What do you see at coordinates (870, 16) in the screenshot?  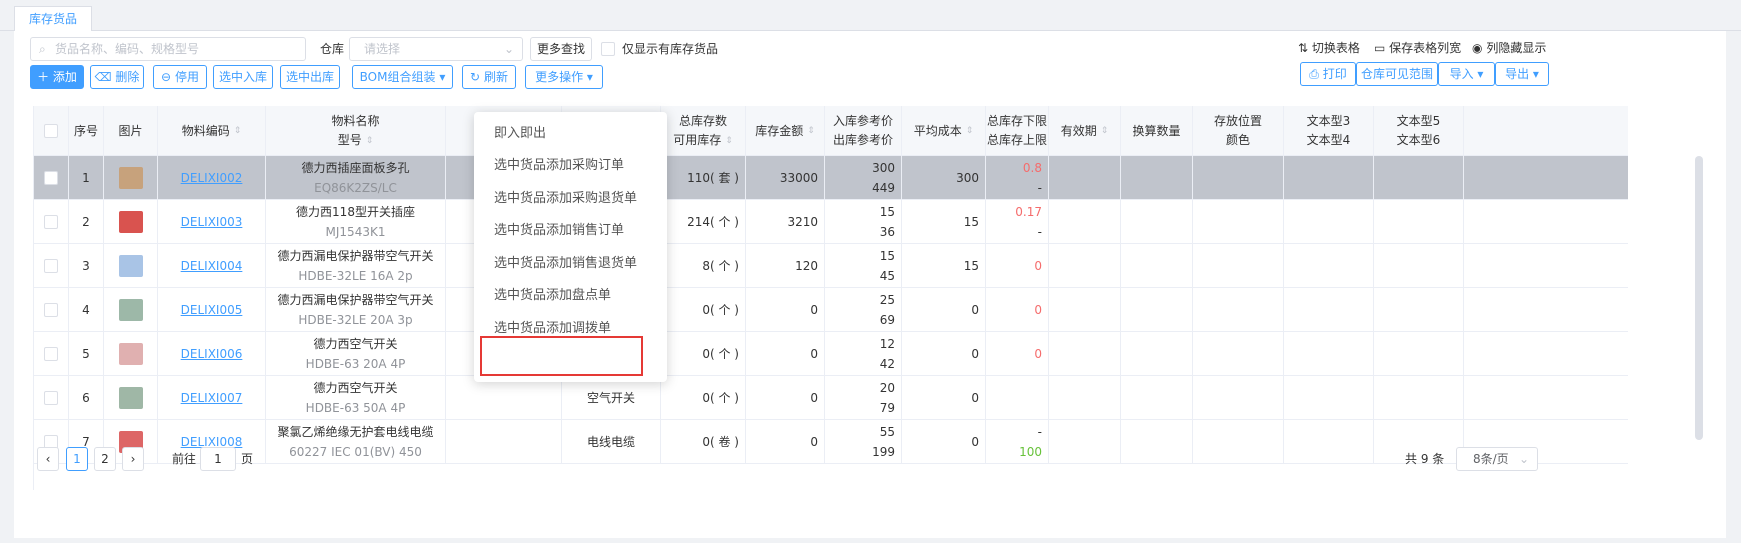 I see `tab-bar: 库存货品` at bounding box center [870, 16].